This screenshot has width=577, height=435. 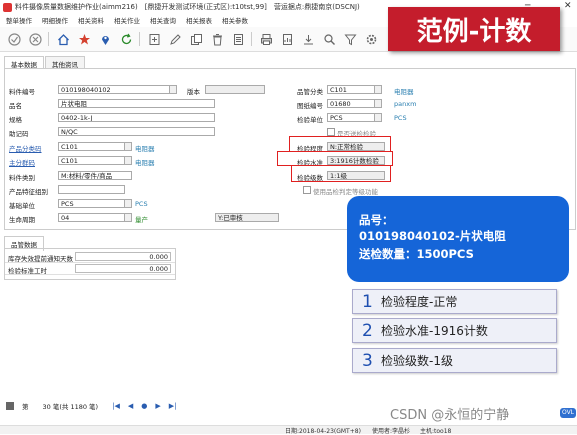 I want to click on version-field, so click(x=235, y=89).